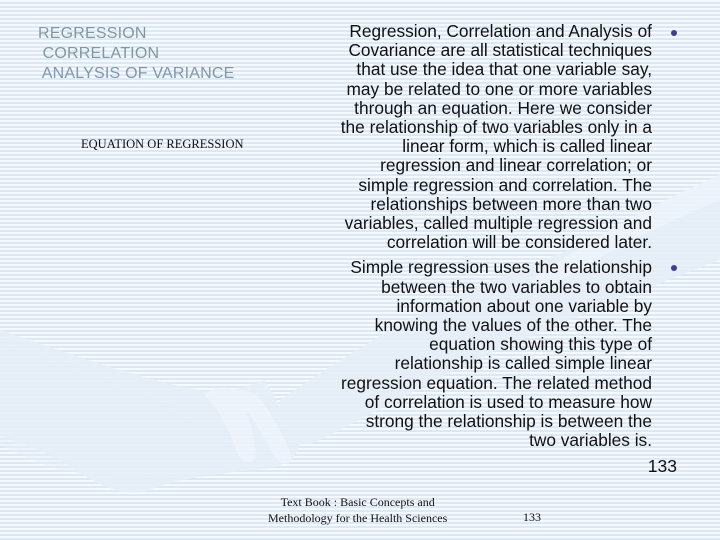  I want to click on text-line: simple regression and correlation. The, so click(505, 184).